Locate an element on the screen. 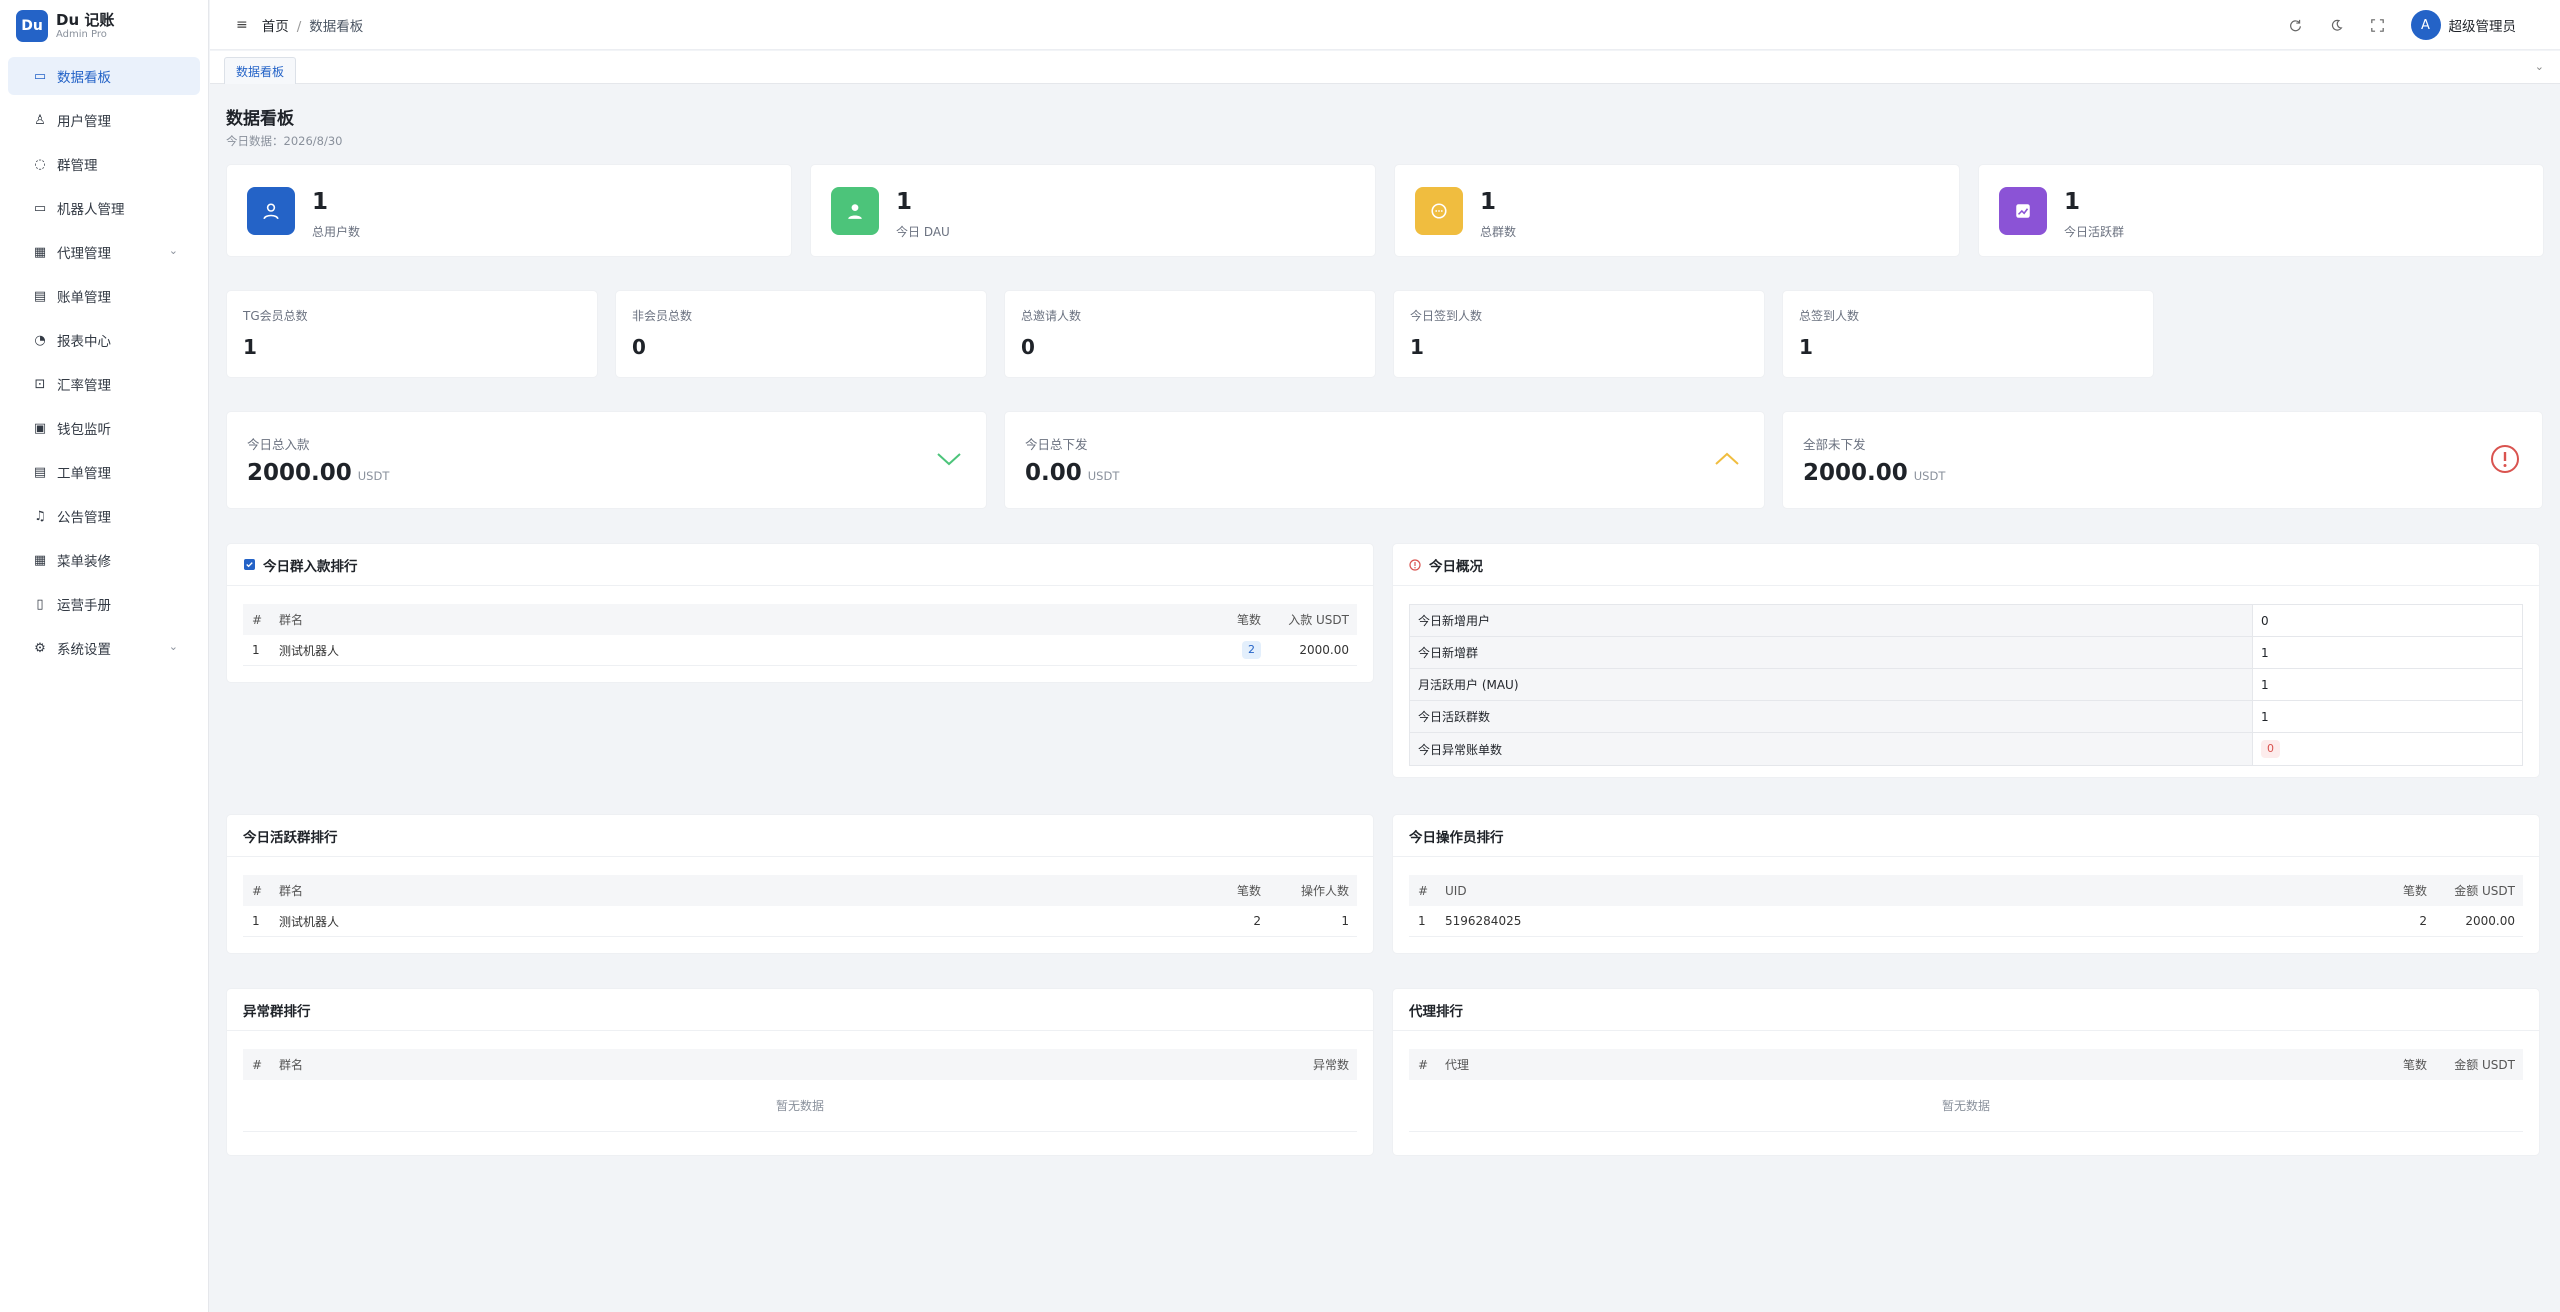 The height and width of the screenshot is (1312, 2560). row-uid: 5196284025 is located at coordinates (1483, 921).